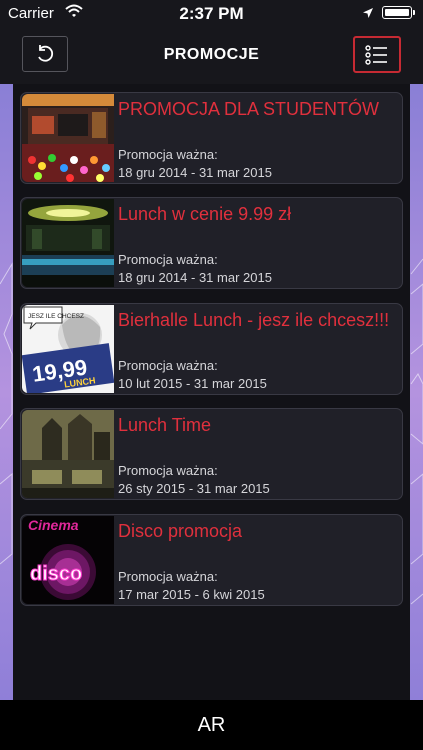 This screenshot has width=423, height=750. Describe the element at coordinates (192, 383) in the screenshot. I see `validity-dates: 10 lut 2015 - 31 mar 2015` at that location.